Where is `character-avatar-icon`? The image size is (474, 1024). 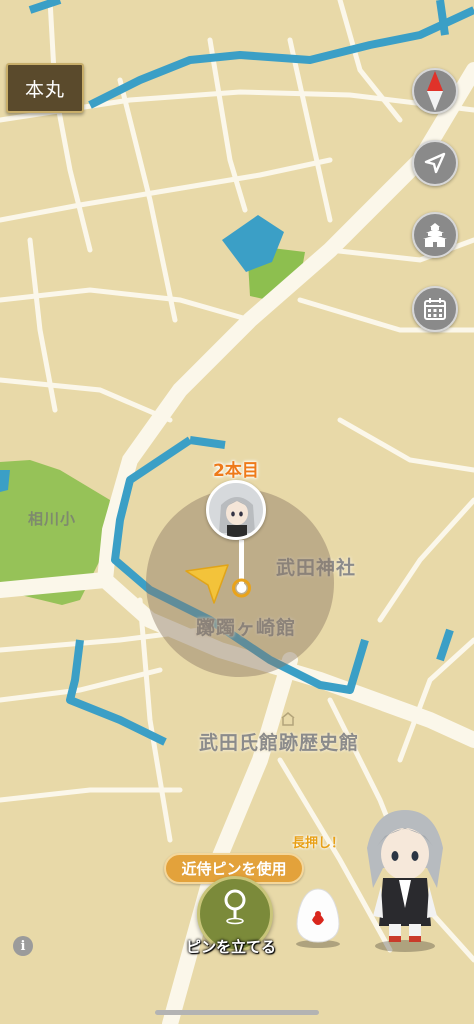
character-avatar-icon is located at coordinates (236, 510).